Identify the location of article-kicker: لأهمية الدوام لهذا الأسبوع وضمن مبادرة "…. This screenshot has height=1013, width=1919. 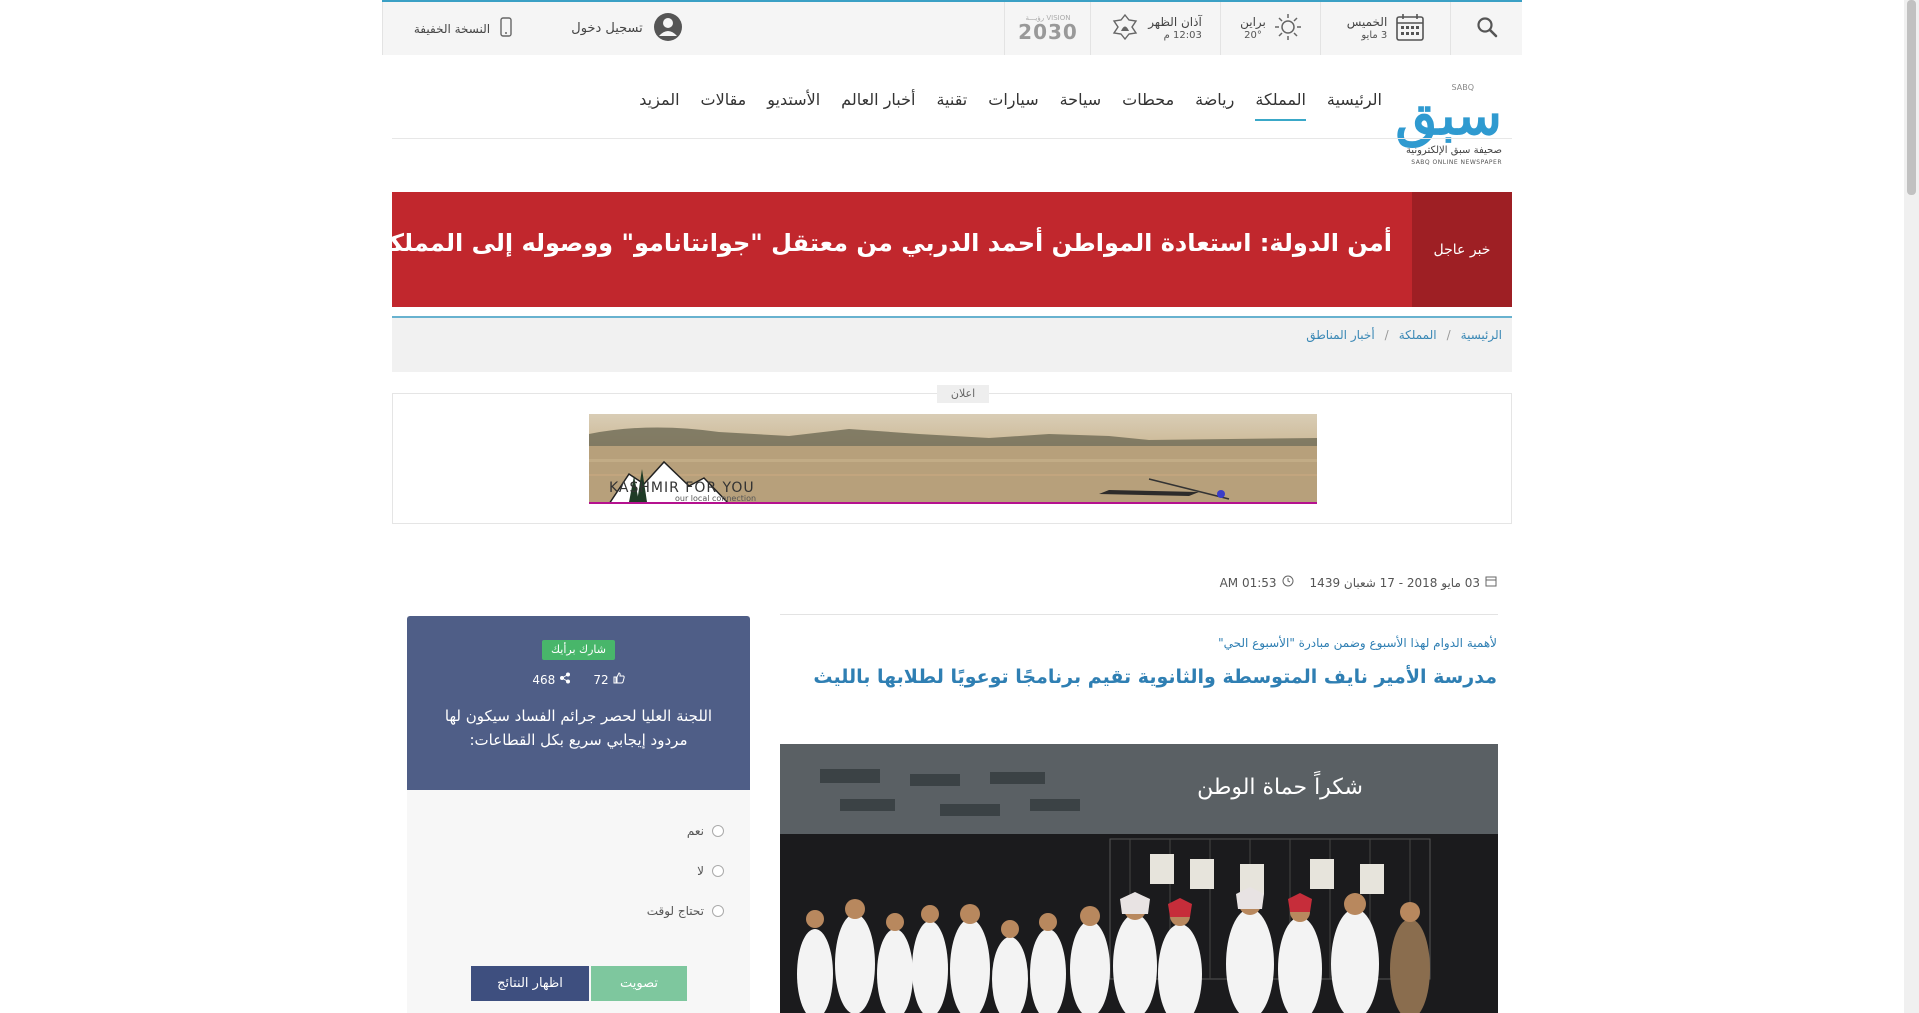
(1357, 643).